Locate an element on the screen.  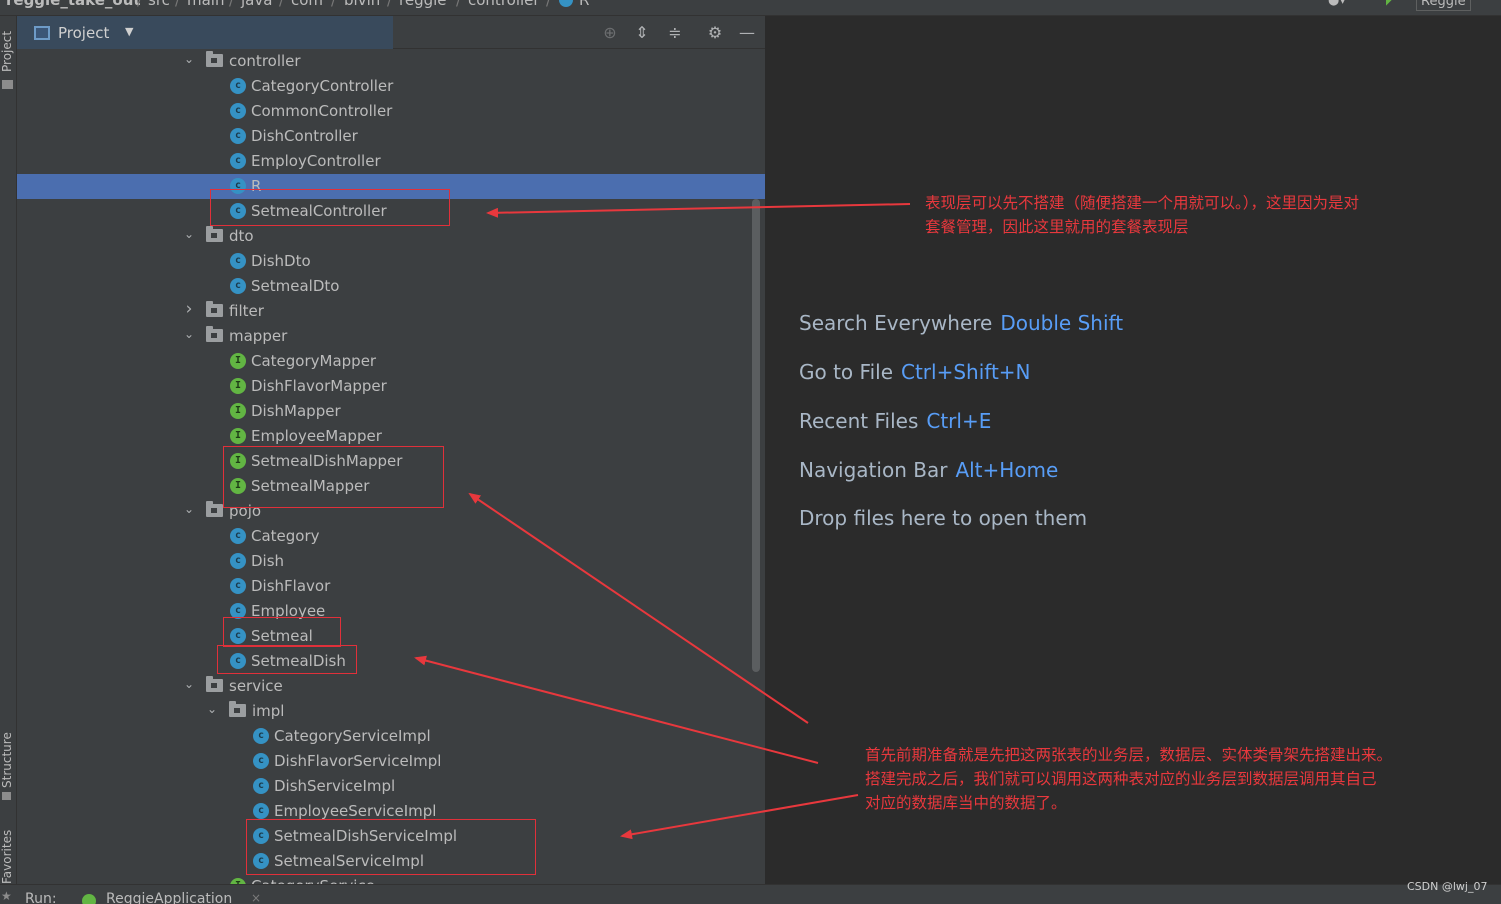
hint-navigation-bar: Navigation Bar Alt+Home is located at coordinates (928, 470).